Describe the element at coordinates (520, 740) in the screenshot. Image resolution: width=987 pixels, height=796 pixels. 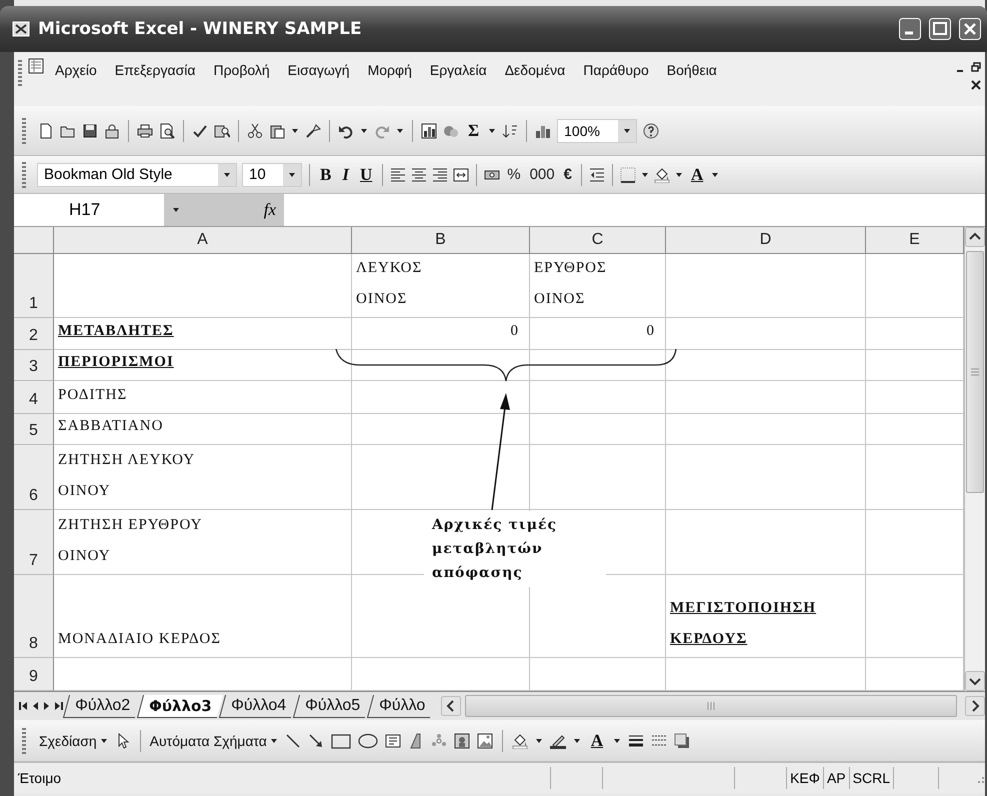
I see `fill-color-icon` at that location.